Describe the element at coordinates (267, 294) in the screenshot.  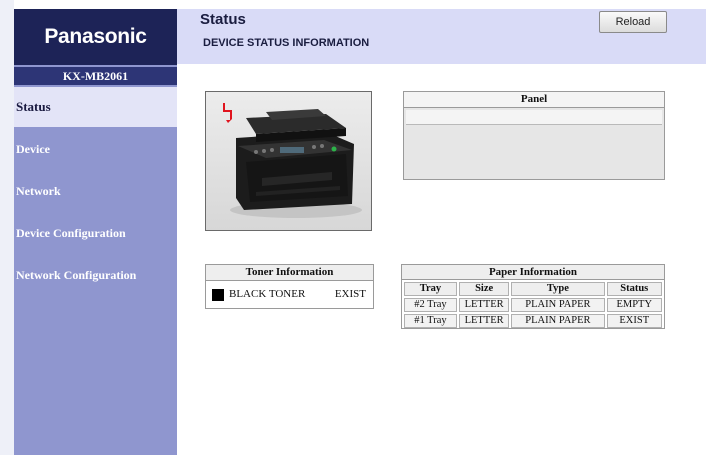
I see `toner-name: BLACK TONER` at that location.